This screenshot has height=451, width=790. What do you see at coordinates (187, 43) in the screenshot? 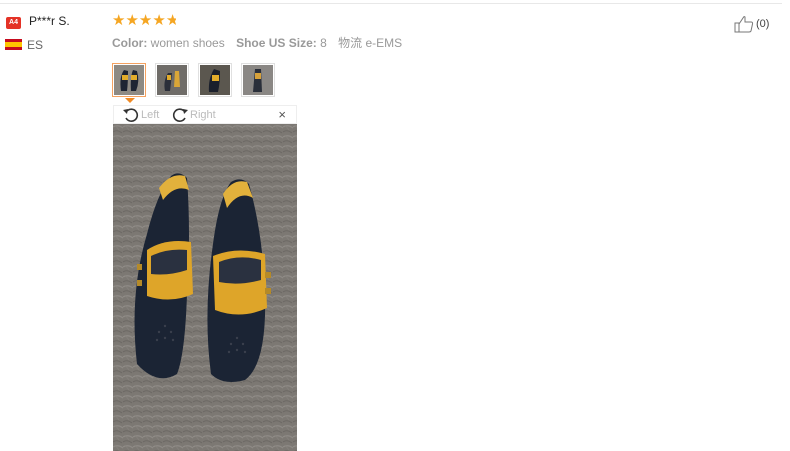
I see `attr-value: women shoes` at bounding box center [187, 43].